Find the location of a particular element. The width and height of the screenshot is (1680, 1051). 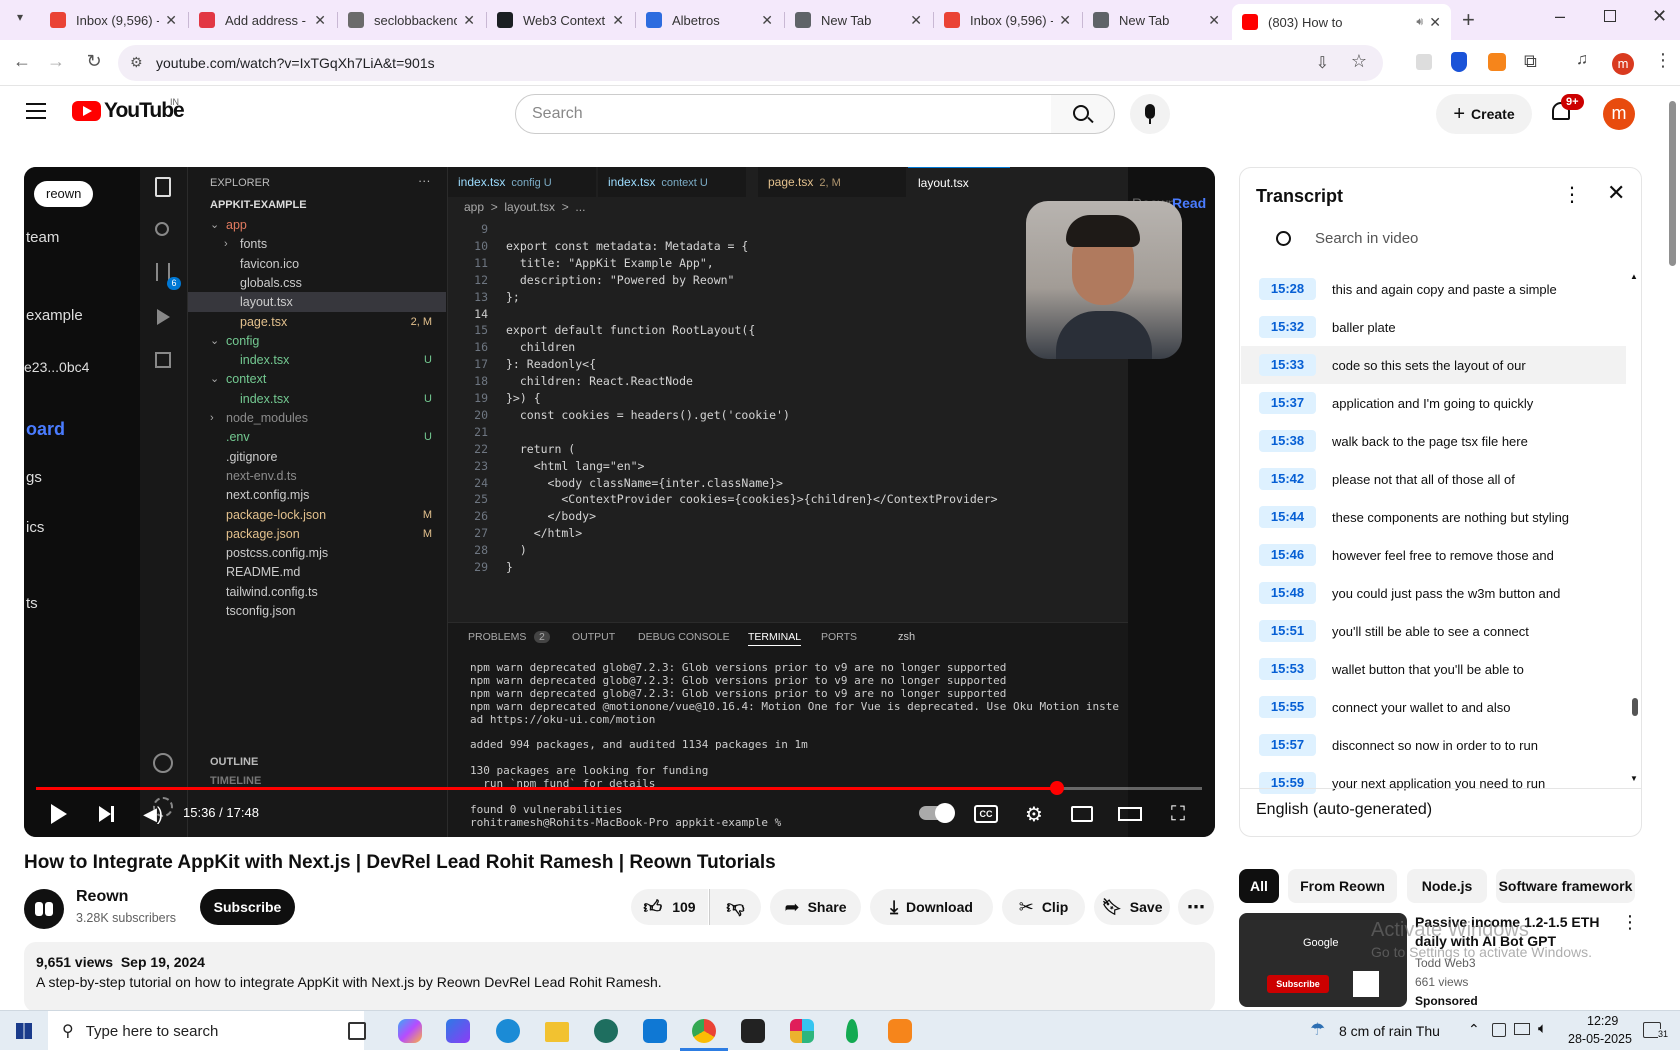

metamask-extension-icon is located at coordinates (1497, 62).